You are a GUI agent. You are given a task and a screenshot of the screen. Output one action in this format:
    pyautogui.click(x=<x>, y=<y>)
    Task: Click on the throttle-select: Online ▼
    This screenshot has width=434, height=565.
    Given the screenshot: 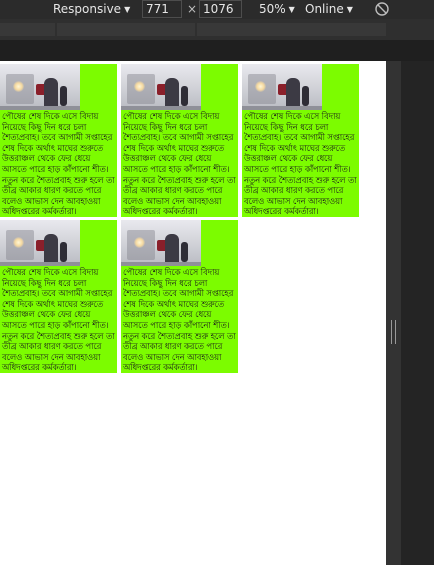 What is the action you would take?
    pyautogui.click(x=329, y=9)
    